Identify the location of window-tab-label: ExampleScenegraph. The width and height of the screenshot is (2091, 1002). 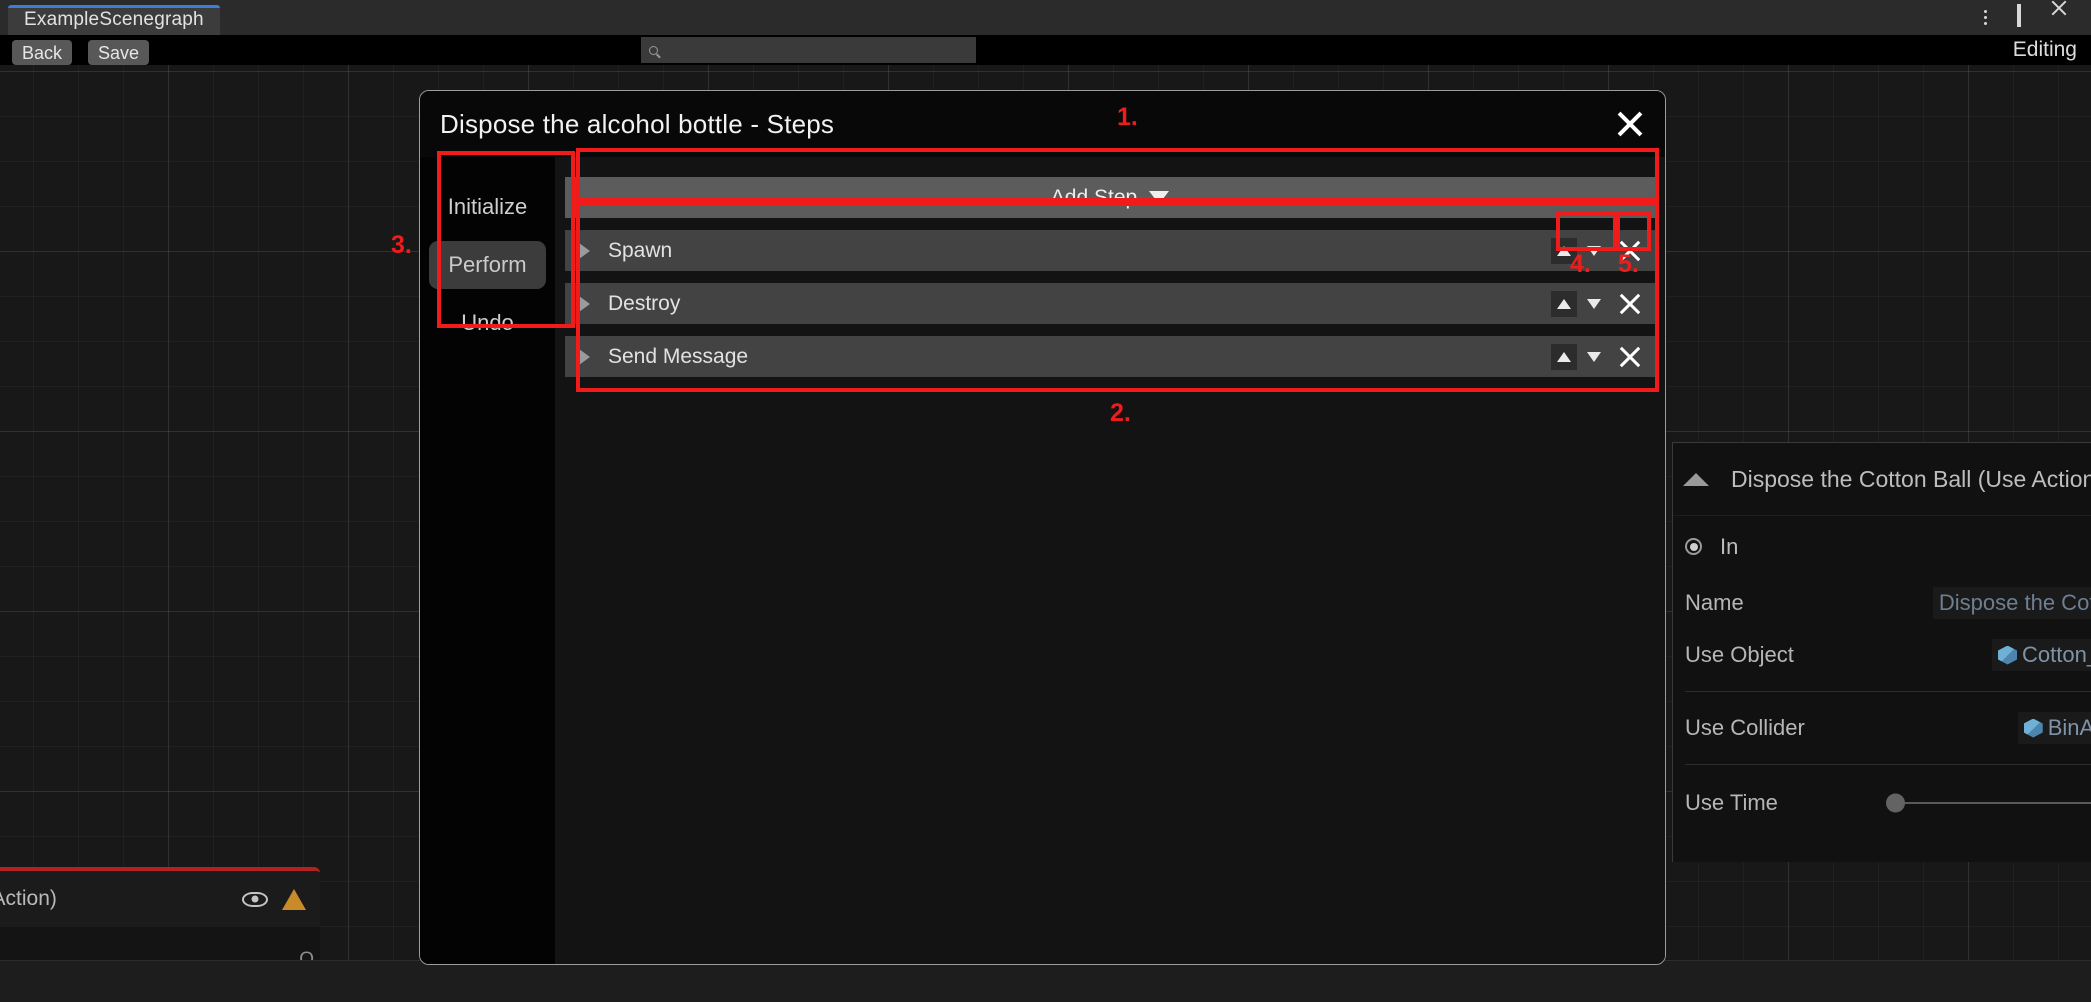
(114, 19).